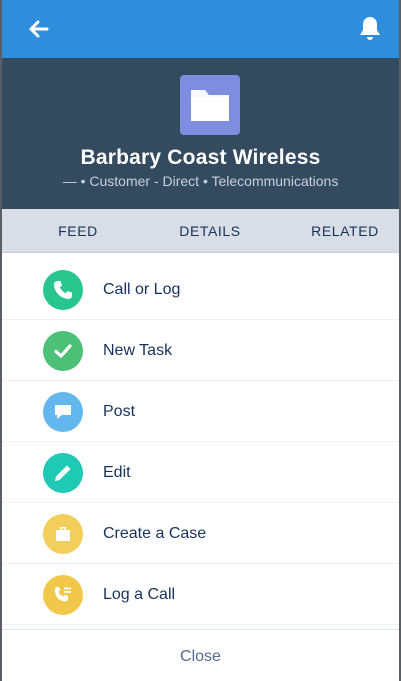 This screenshot has height=681, width=401. What do you see at coordinates (119, 411) in the screenshot?
I see `action-label: Post` at bounding box center [119, 411].